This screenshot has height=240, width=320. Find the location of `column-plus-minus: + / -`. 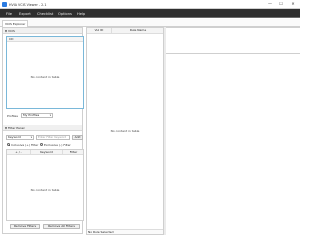

column-plus-minus: + / - is located at coordinates (19, 152).